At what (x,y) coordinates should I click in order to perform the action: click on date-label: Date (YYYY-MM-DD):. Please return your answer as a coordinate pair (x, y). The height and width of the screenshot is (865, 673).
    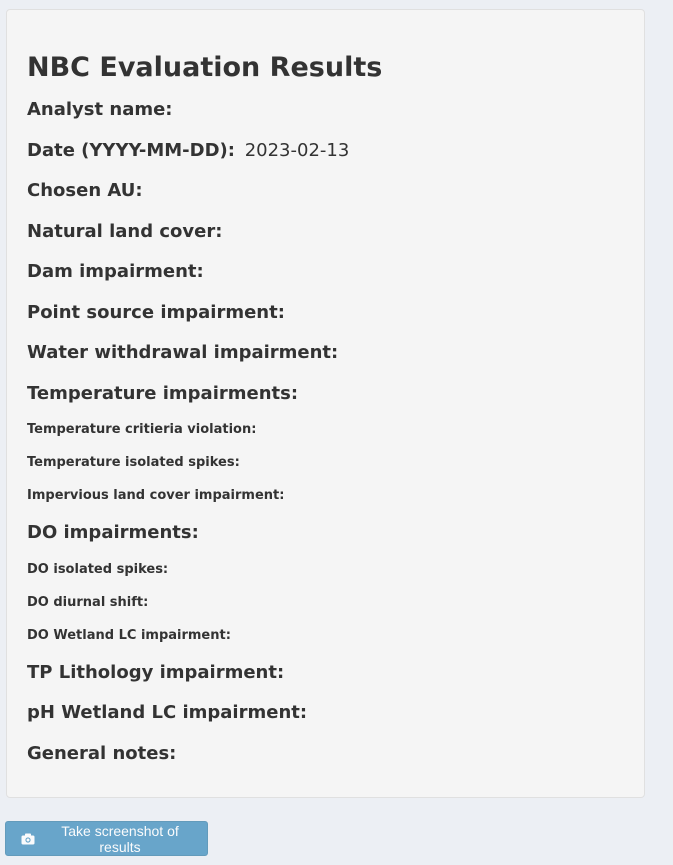
    Looking at the image, I should click on (131, 150).